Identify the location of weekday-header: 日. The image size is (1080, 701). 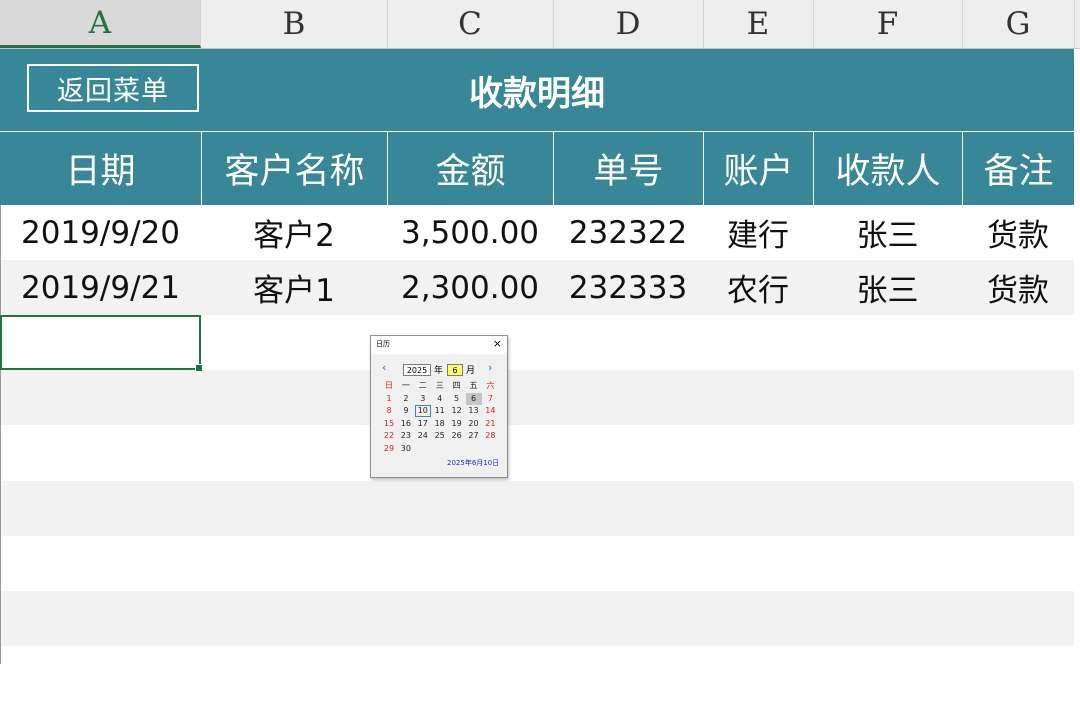
(389, 385).